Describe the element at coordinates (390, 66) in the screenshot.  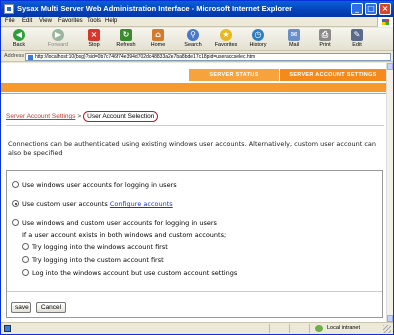
I see `scroll-up-icon` at that location.